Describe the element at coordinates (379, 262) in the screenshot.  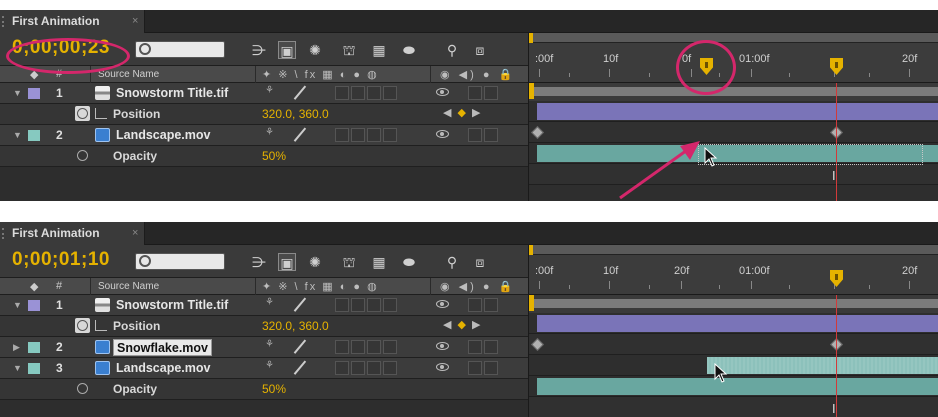
I see `motion-blur-icon: ▦` at that location.